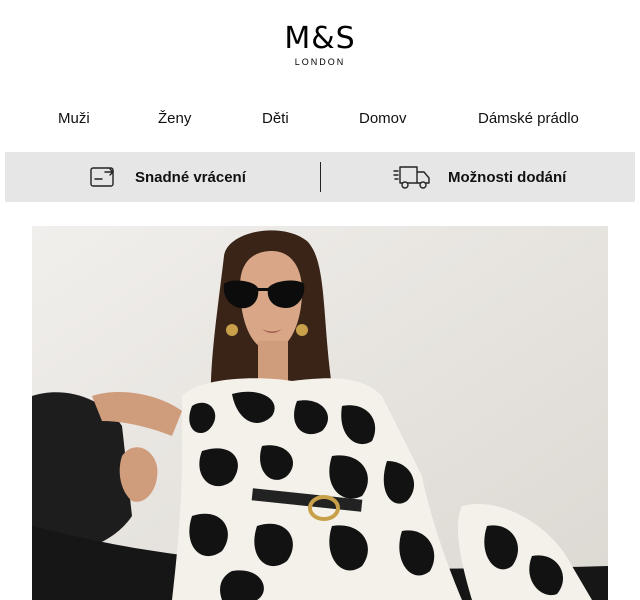 The height and width of the screenshot is (600, 640). I want to click on service-divider, so click(320, 177).